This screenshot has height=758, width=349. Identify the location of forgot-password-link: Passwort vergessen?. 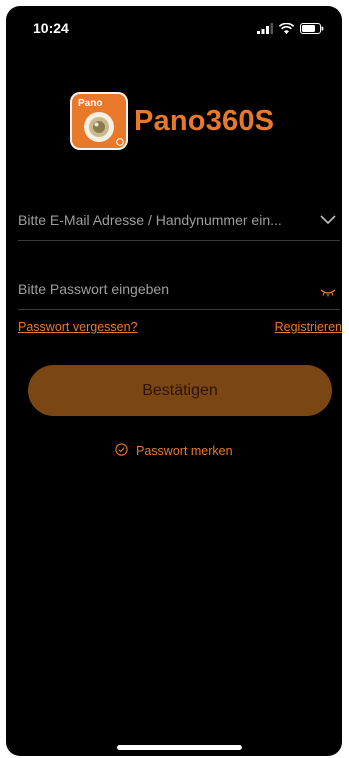
(78, 327).